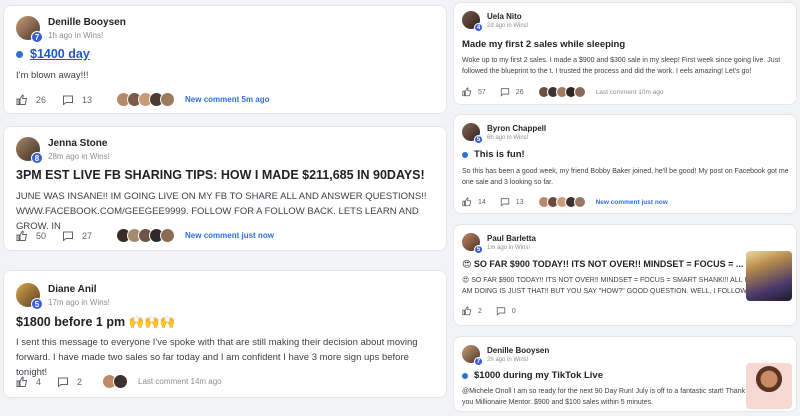  I want to click on avatar: 4, so click(472, 21).